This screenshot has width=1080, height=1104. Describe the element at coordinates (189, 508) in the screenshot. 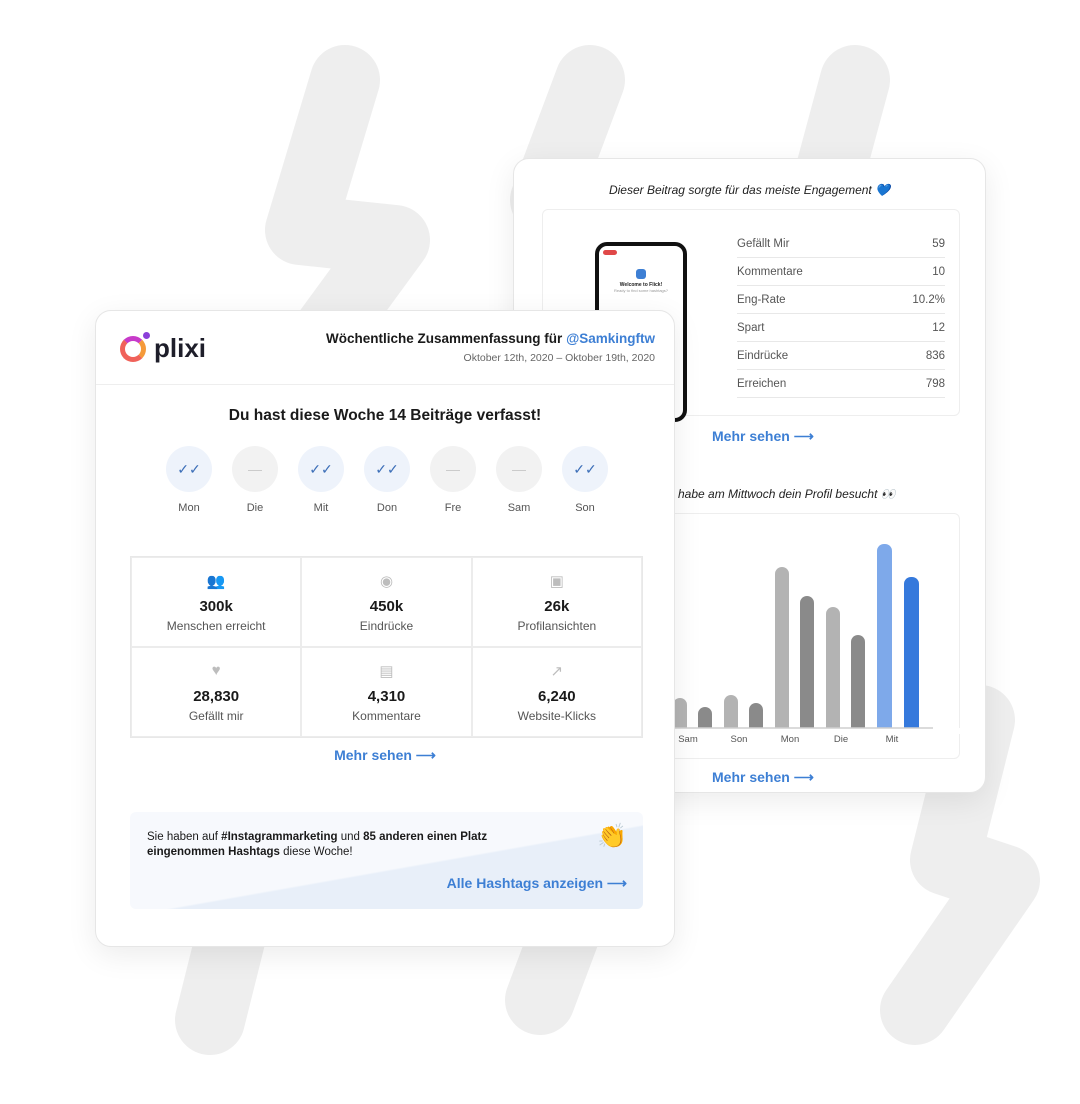

I see `day-label: Mon` at that location.